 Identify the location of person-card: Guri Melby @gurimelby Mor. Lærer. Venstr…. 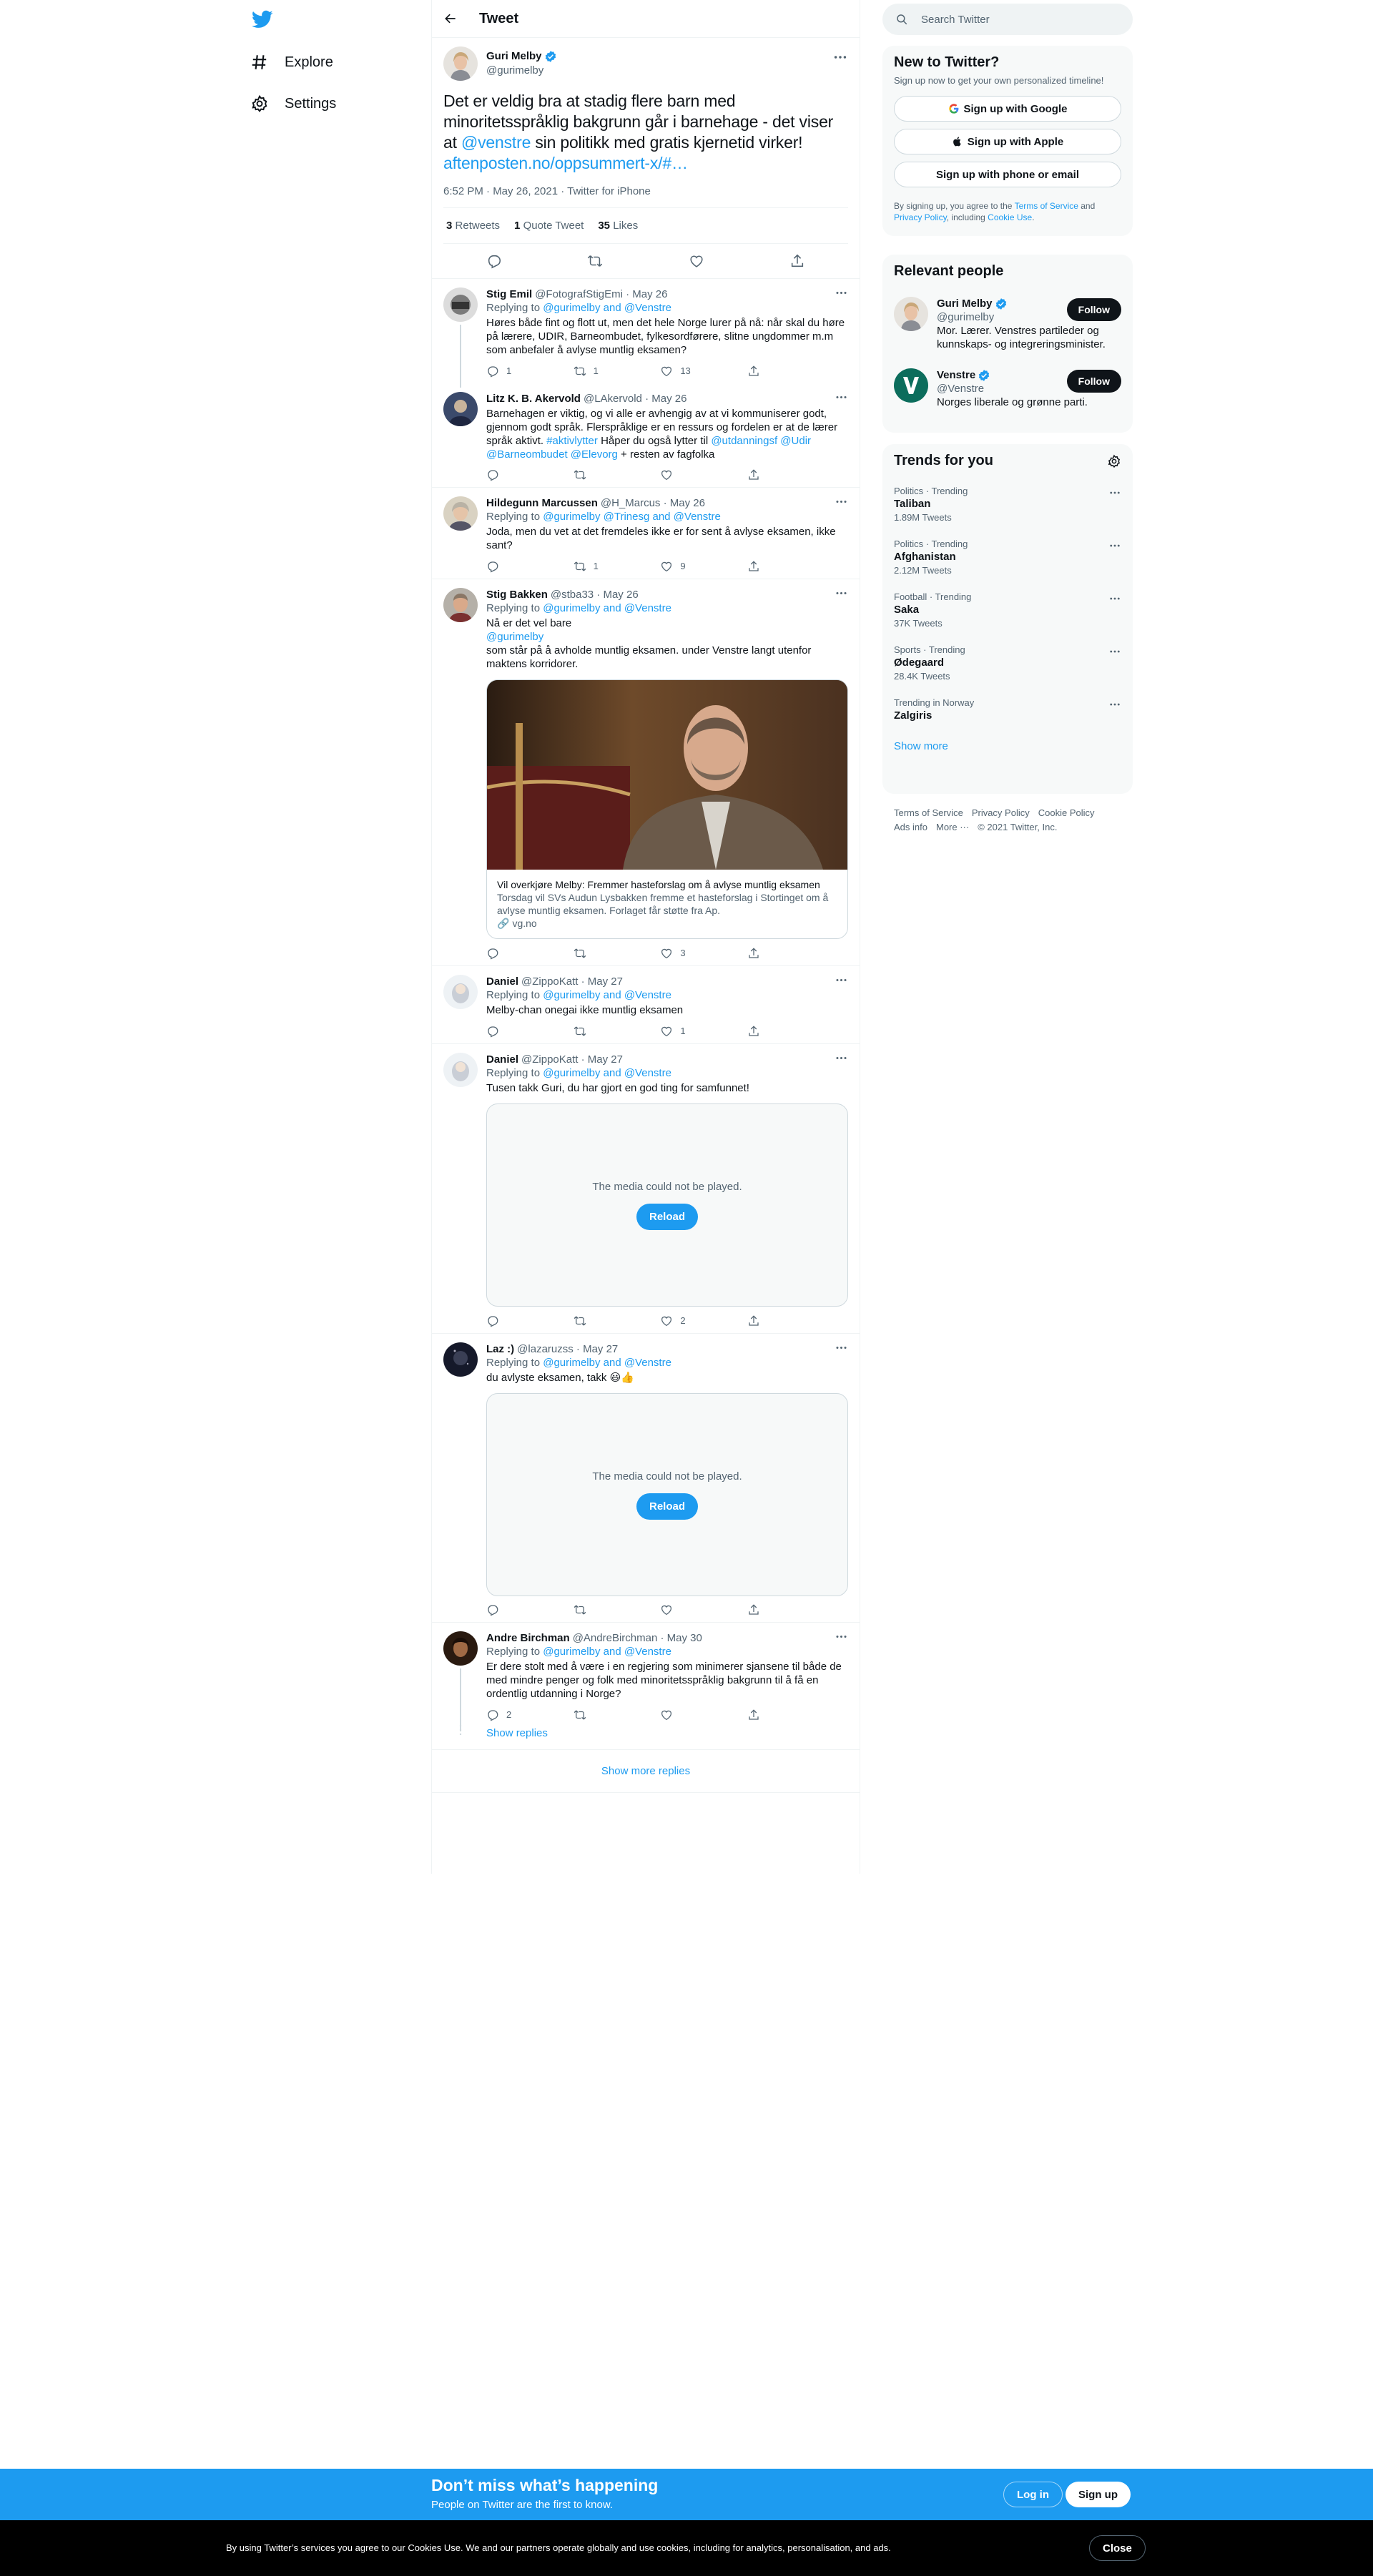
(1007, 324).